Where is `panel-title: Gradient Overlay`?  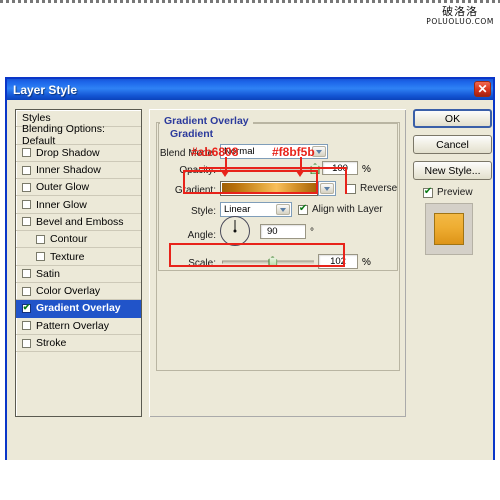 panel-title: Gradient Overlay is located at coordinates (206, 121).